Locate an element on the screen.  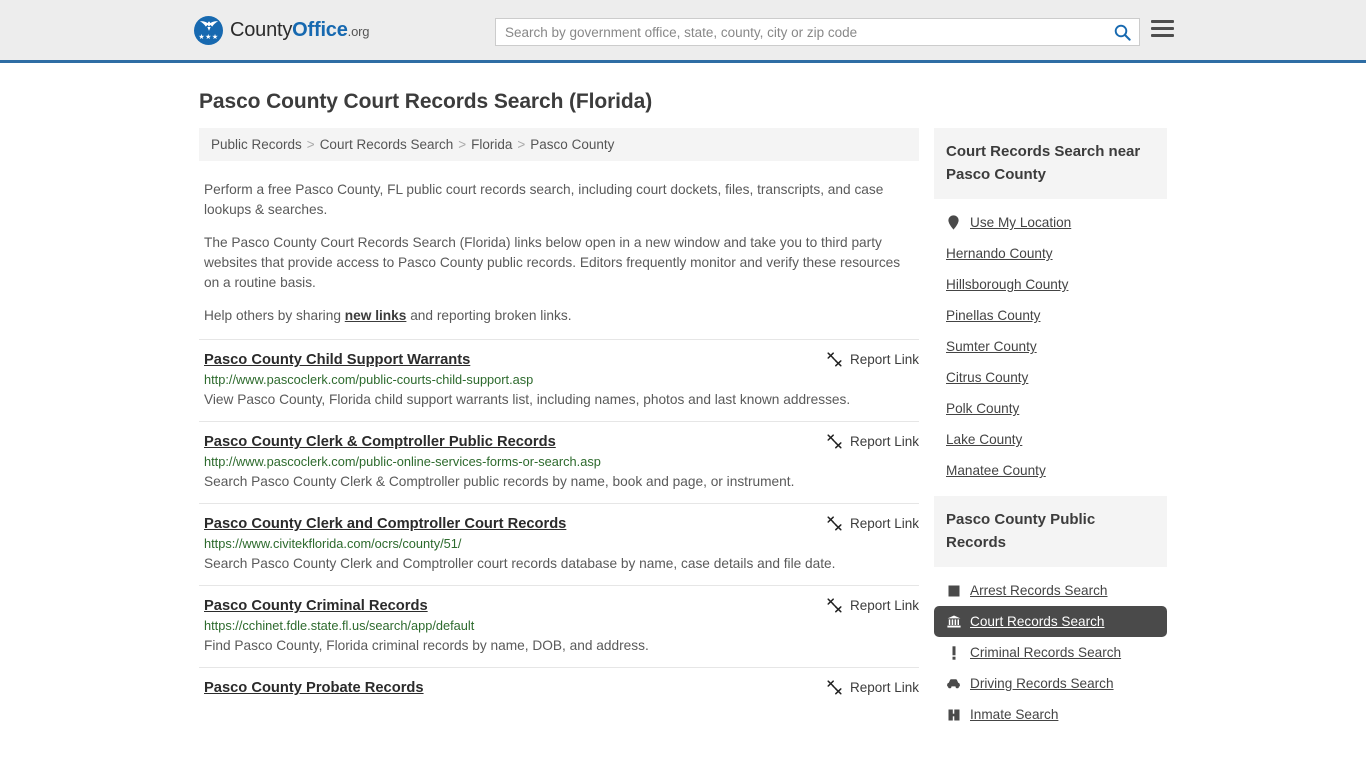
result-title: Pasco County Criminal Records is located at coordinates (316, 606).